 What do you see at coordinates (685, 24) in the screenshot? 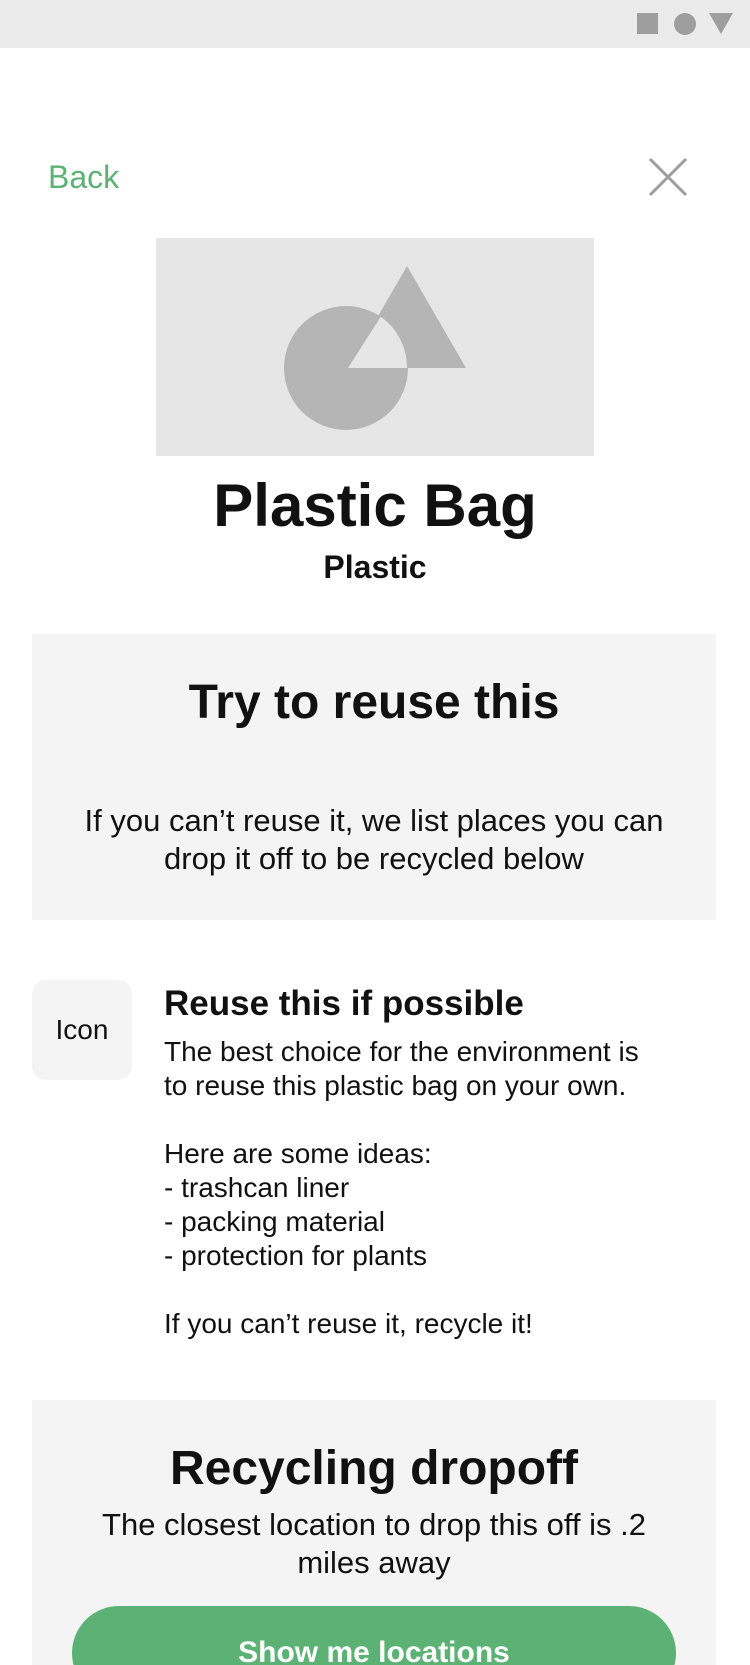
I see `circle-icon` at bounding box center [685, 24].